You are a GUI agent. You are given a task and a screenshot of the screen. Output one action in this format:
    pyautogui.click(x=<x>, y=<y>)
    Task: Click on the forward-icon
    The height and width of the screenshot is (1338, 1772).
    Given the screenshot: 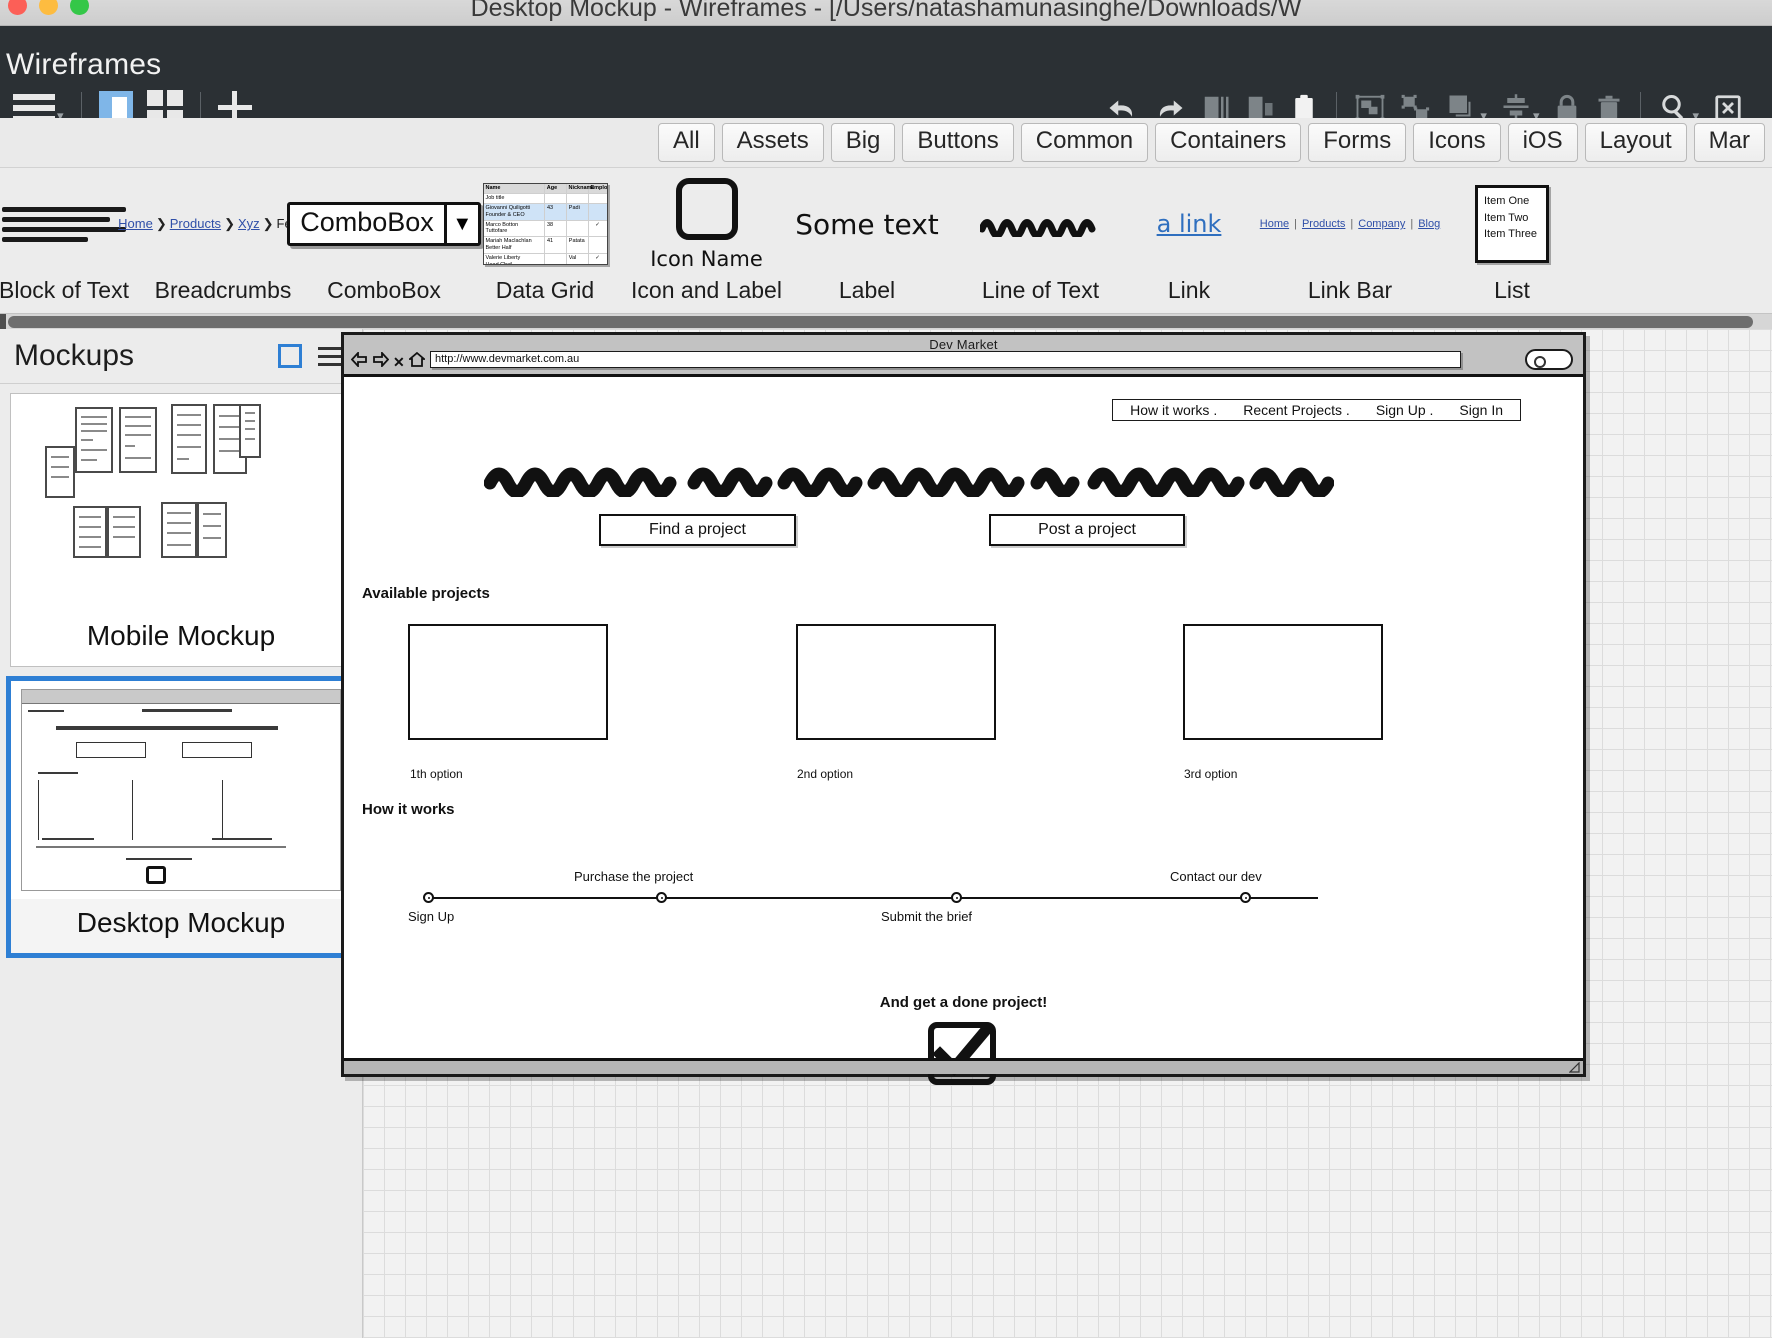 What is the action you would take?
    pyautogui.click(x=381, y=361)
    